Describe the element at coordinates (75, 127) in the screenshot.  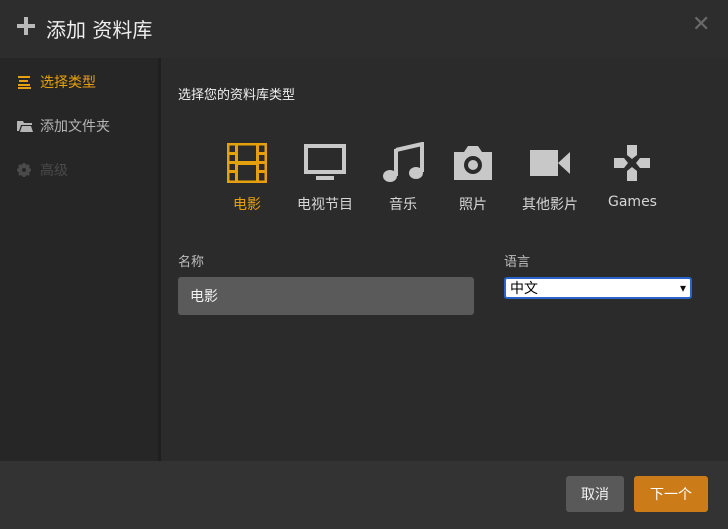
I see `sidebar-item-label: 添加文件夹` at that location.